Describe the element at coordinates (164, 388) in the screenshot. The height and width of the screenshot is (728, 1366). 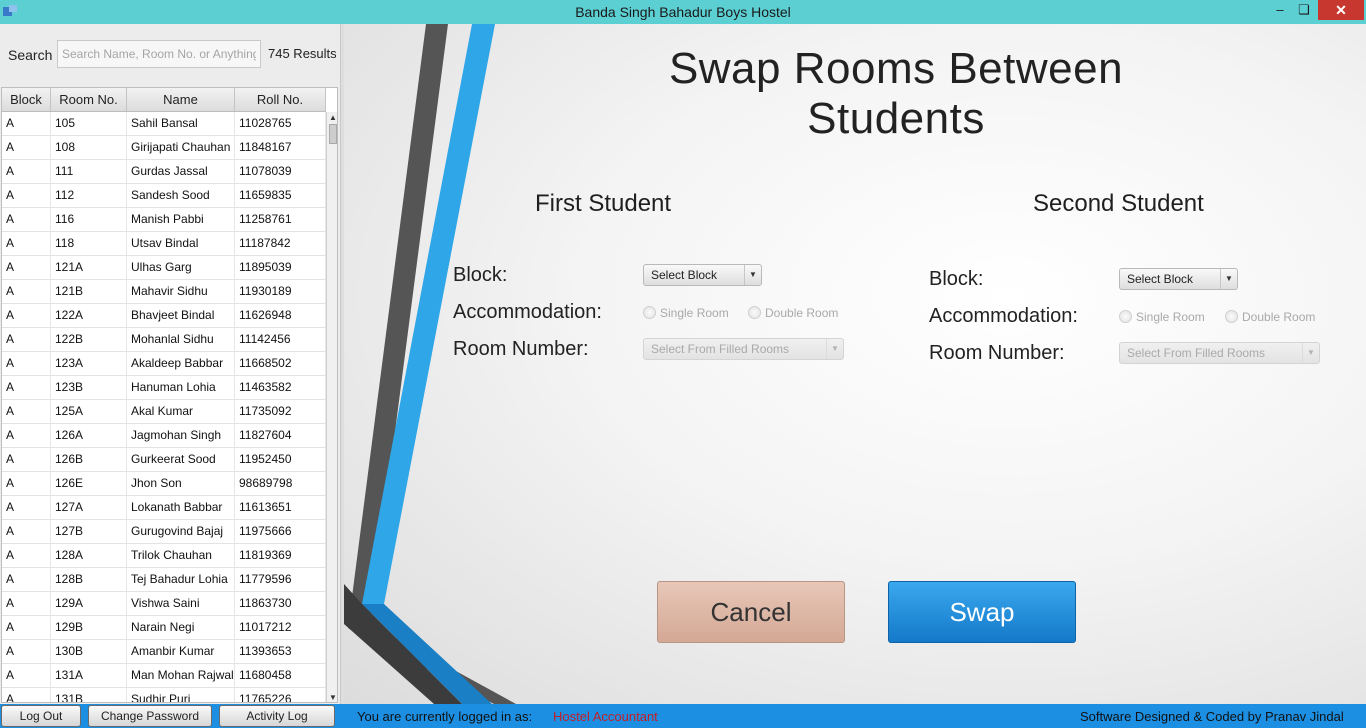
I see `table-row: A 123B Hanuman Lohia 11463582` at that location.